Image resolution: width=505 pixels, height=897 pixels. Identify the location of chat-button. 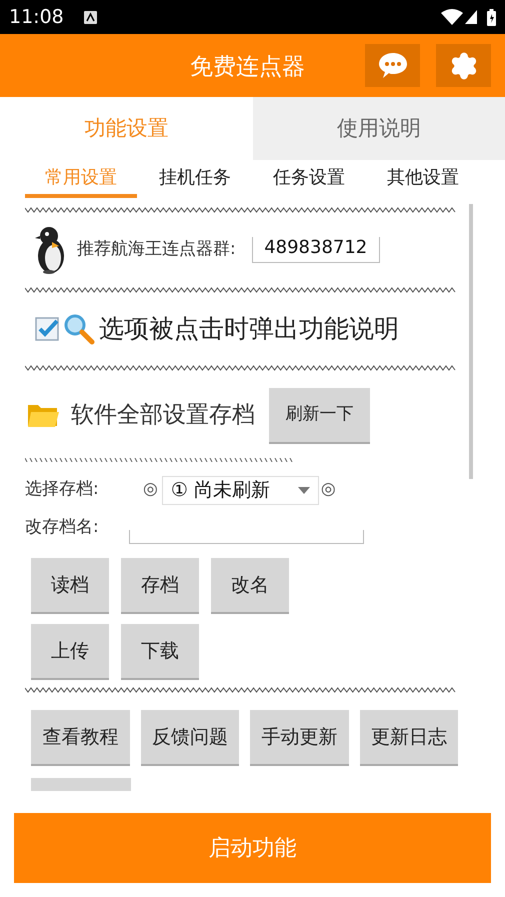
(392, 65).